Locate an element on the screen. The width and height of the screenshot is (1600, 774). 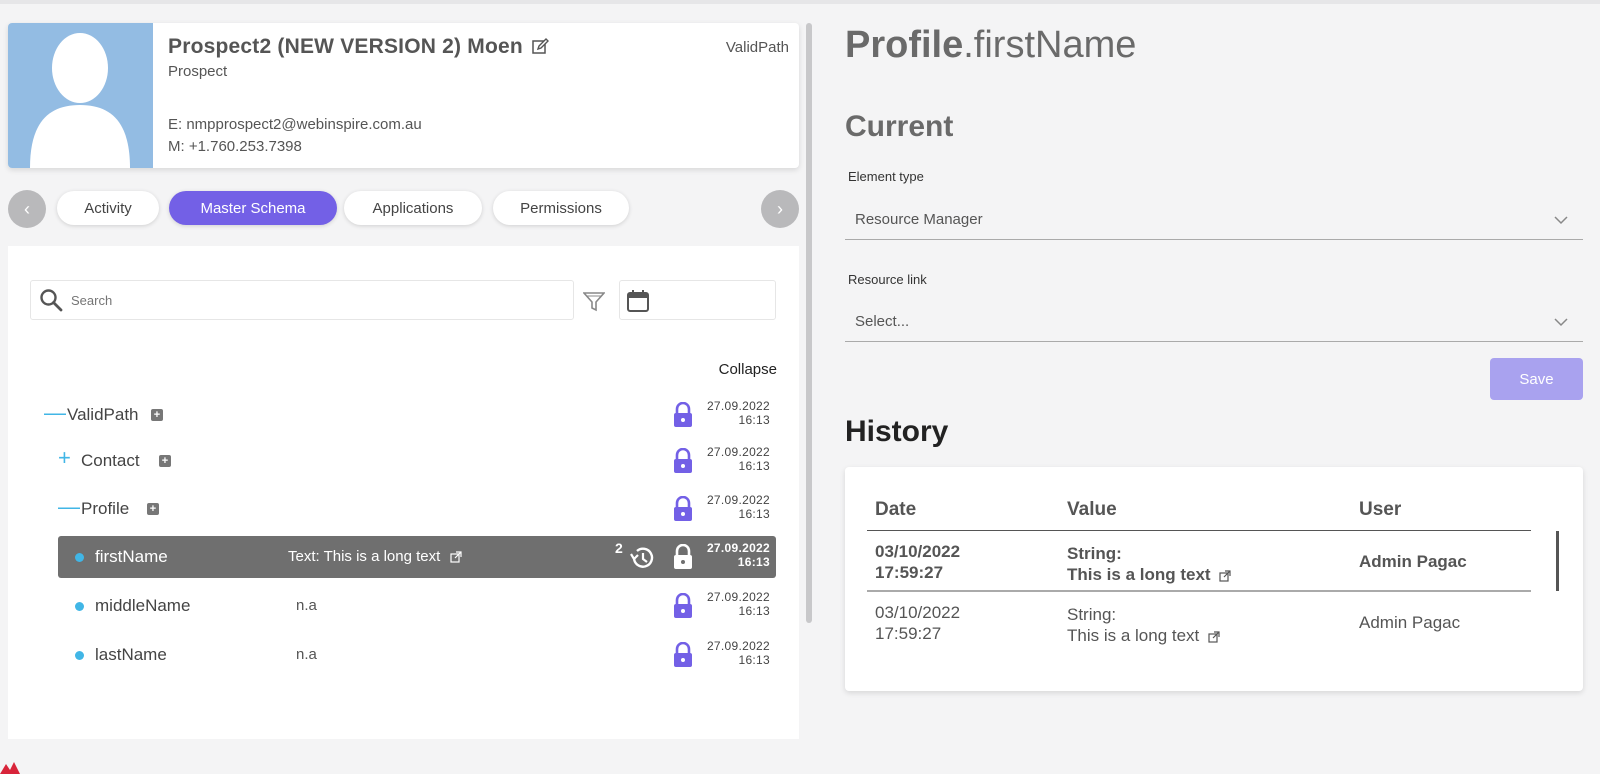
tree-row-label: Profile is located at coordinates (105, 508).